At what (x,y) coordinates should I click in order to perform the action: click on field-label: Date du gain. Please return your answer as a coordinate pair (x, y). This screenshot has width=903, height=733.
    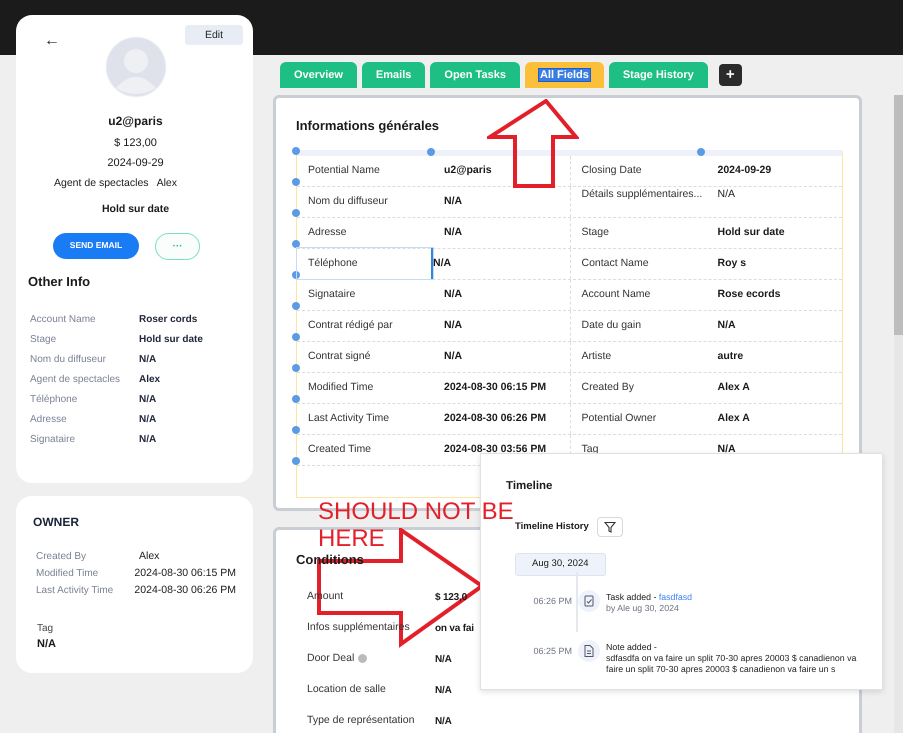
    Looking at the image, I should click on (650, 326).